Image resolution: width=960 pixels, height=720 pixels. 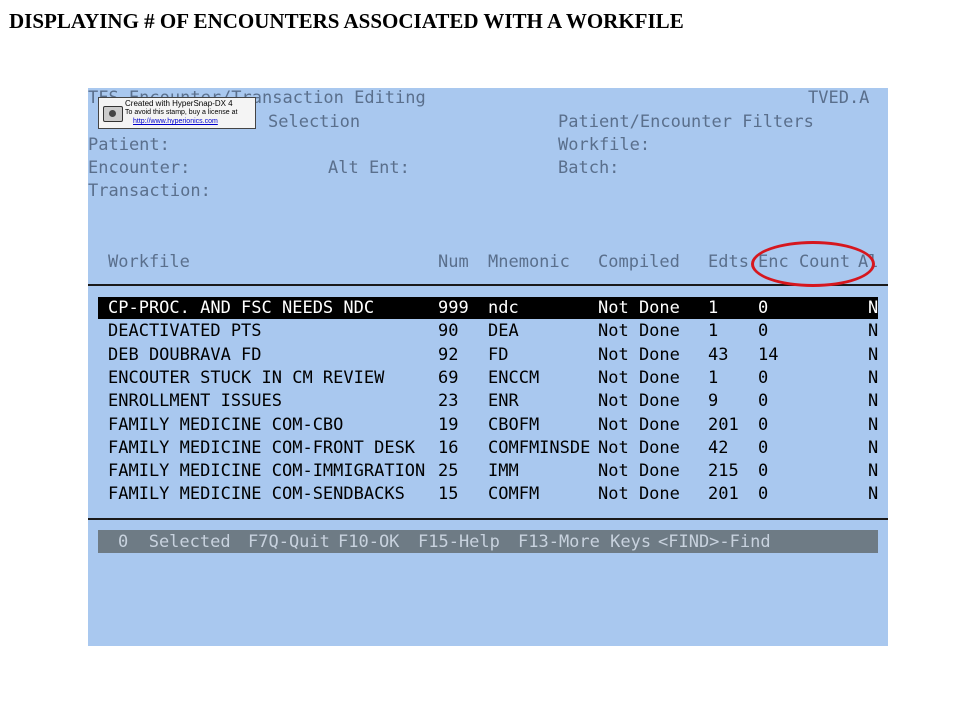 I want to click on cell-mnemonic: COMFMINSDE, so click(x=539, y=447).